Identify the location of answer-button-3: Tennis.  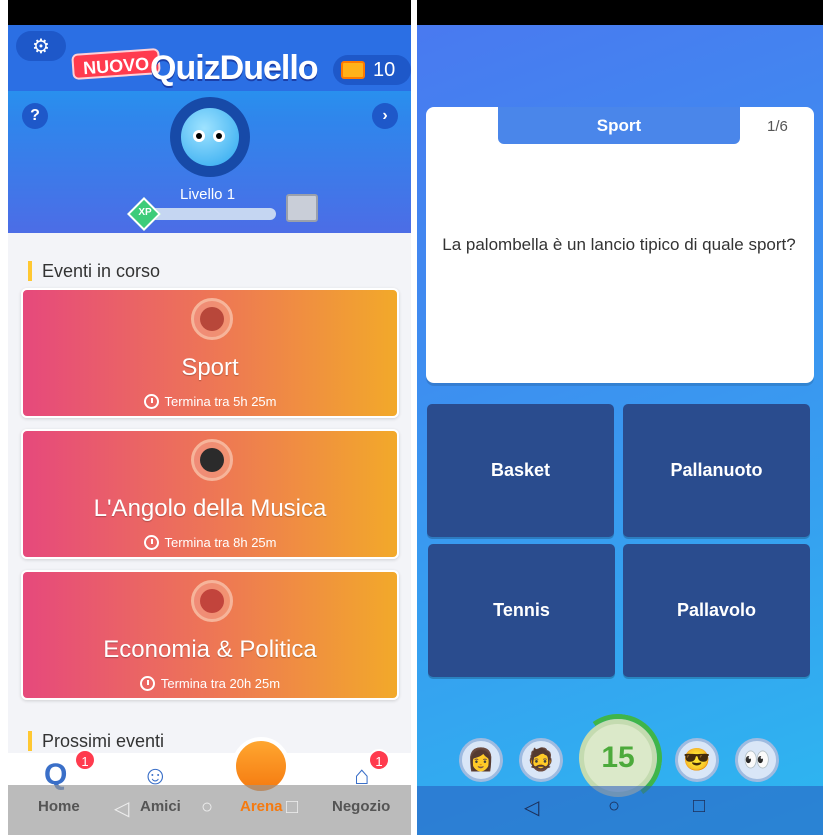
(521, 610).